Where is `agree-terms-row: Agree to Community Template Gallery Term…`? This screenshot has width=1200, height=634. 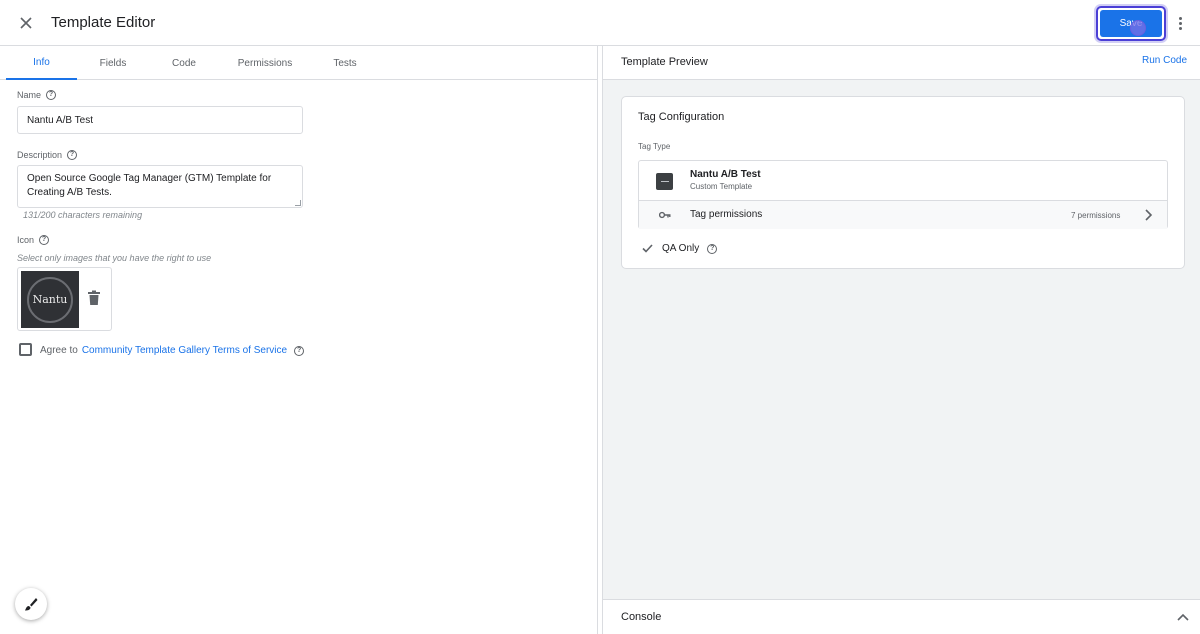 agree-terms-row: Agree to Community Template Gallery Term… is located at coordinates (172, 350).